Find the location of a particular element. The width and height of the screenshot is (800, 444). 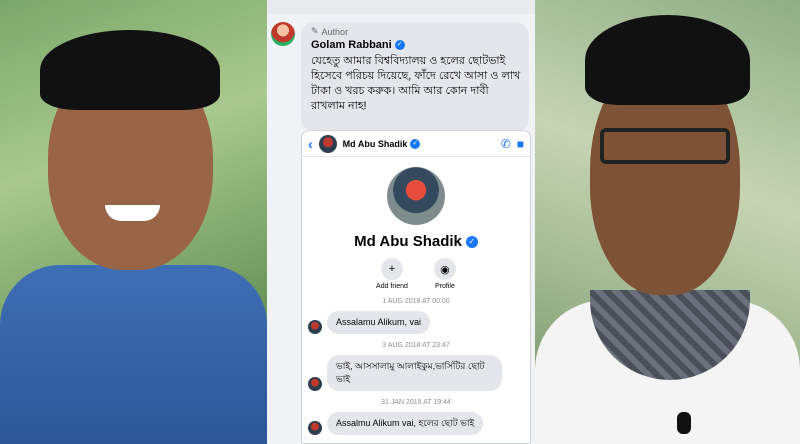

pencil-icon: ✎ is located at coordinates (315, 31).